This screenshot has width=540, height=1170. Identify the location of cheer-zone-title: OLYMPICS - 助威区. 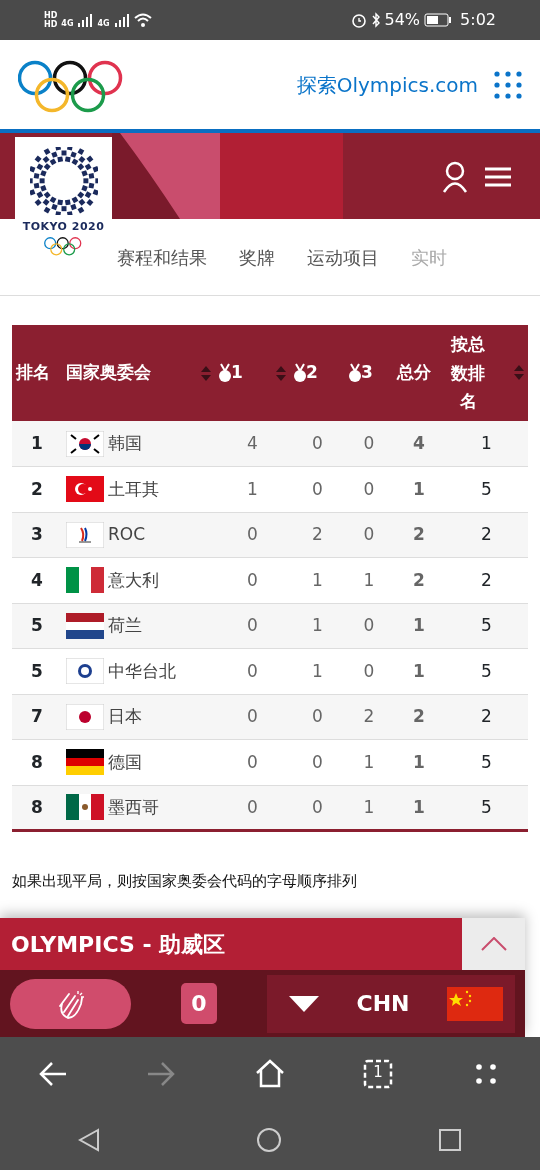
(231, 944).